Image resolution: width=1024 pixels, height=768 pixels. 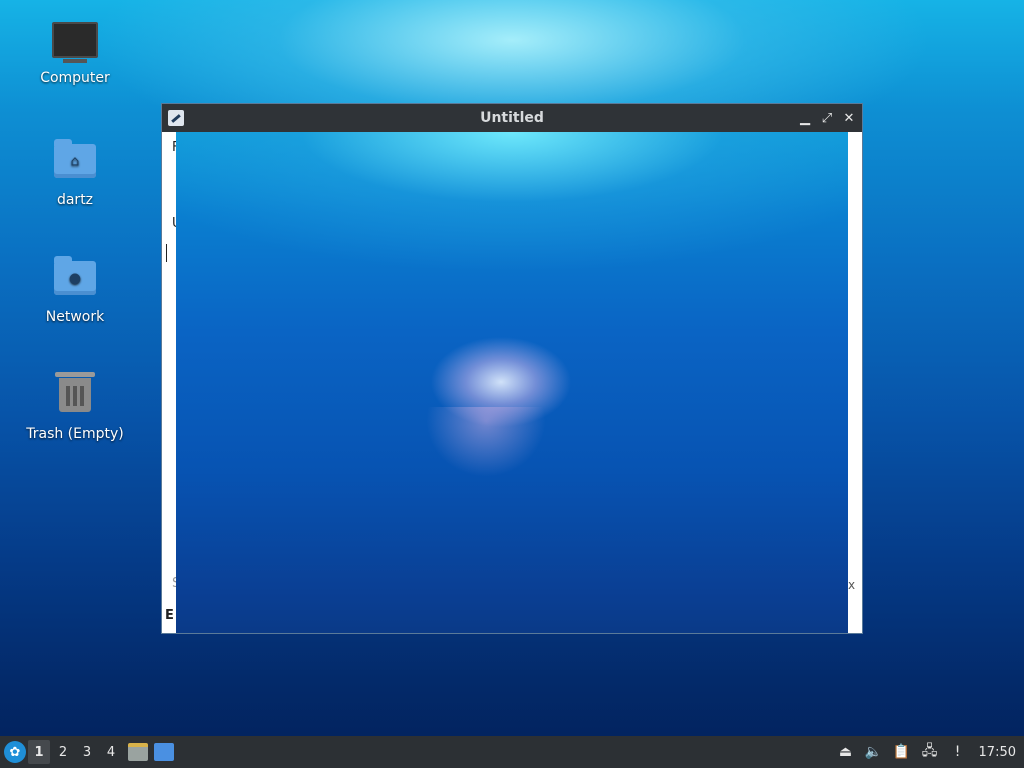 What do you see at coordinates (75, 200) in the screenshot?
I see `desktop-icon-label: dartz` at bounding box center [75, 200].